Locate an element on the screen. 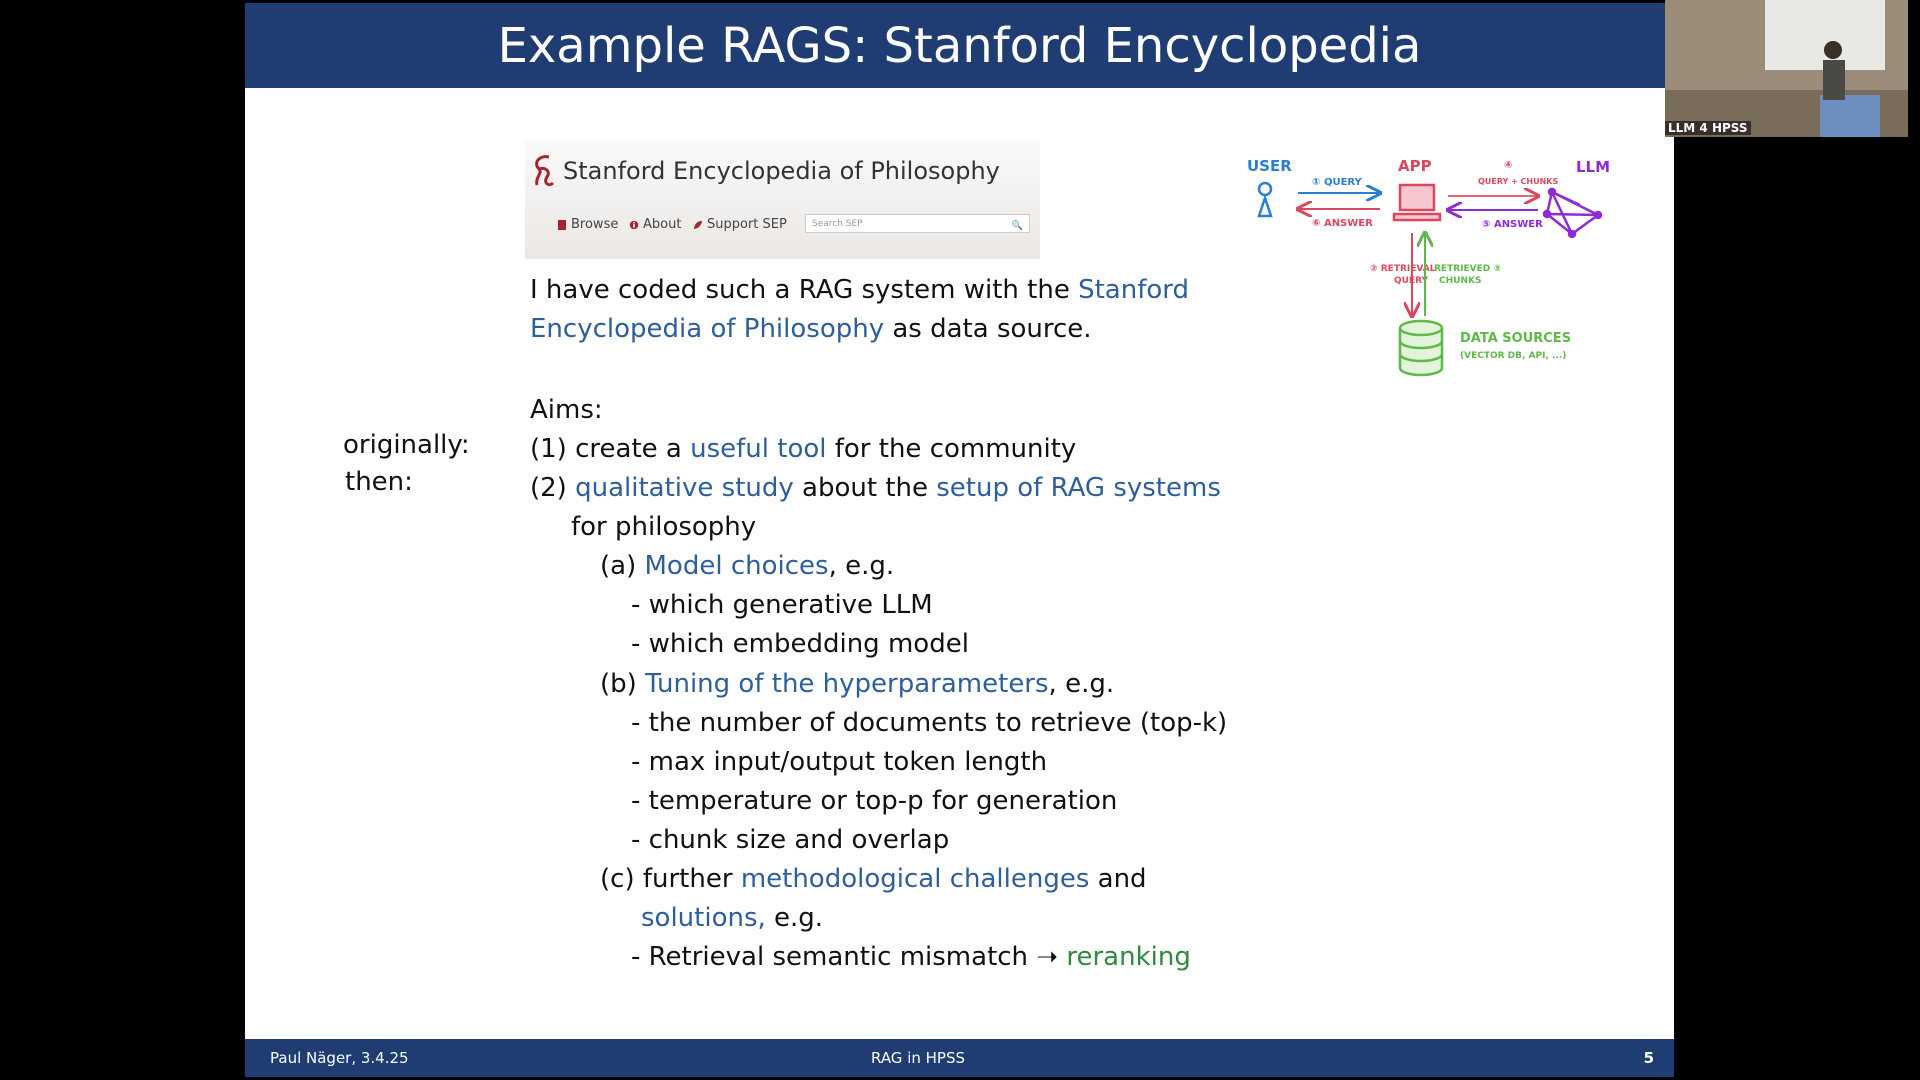 The height and width of the screenshot is (1080, 1920). webcam-scene-icon is located at coordinates (1786, 68).